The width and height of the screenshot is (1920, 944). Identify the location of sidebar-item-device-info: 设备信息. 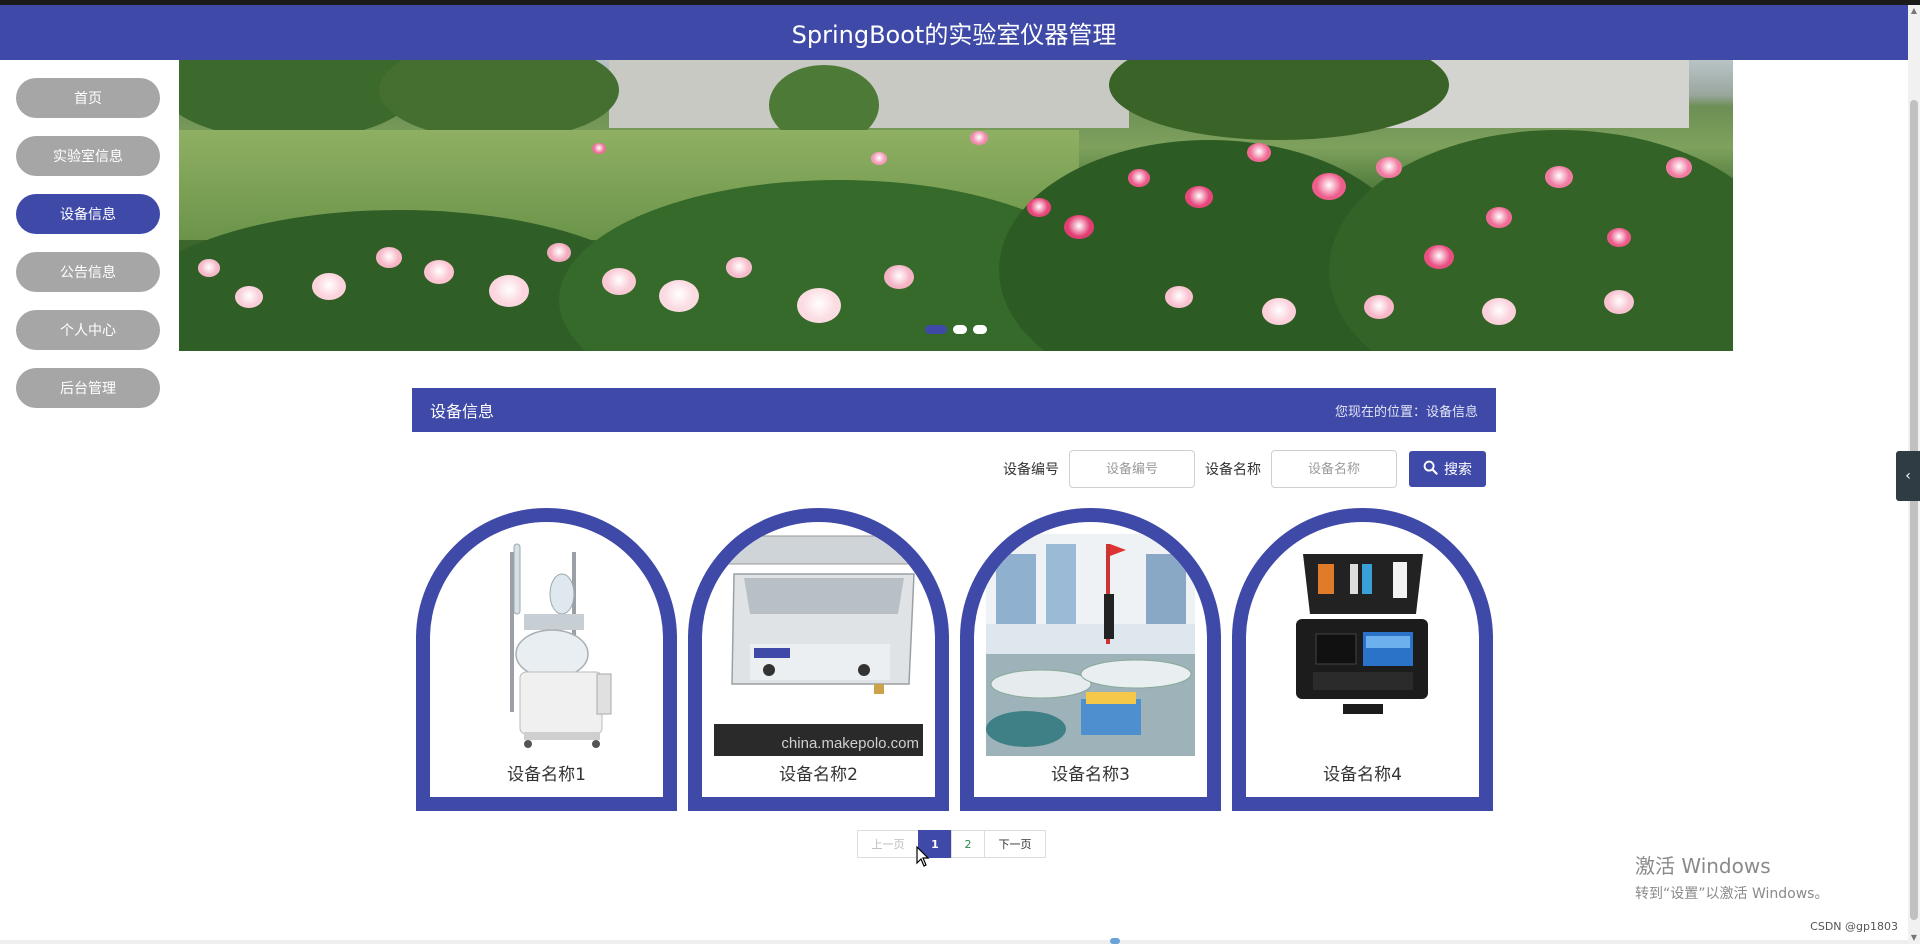
(88, 214).